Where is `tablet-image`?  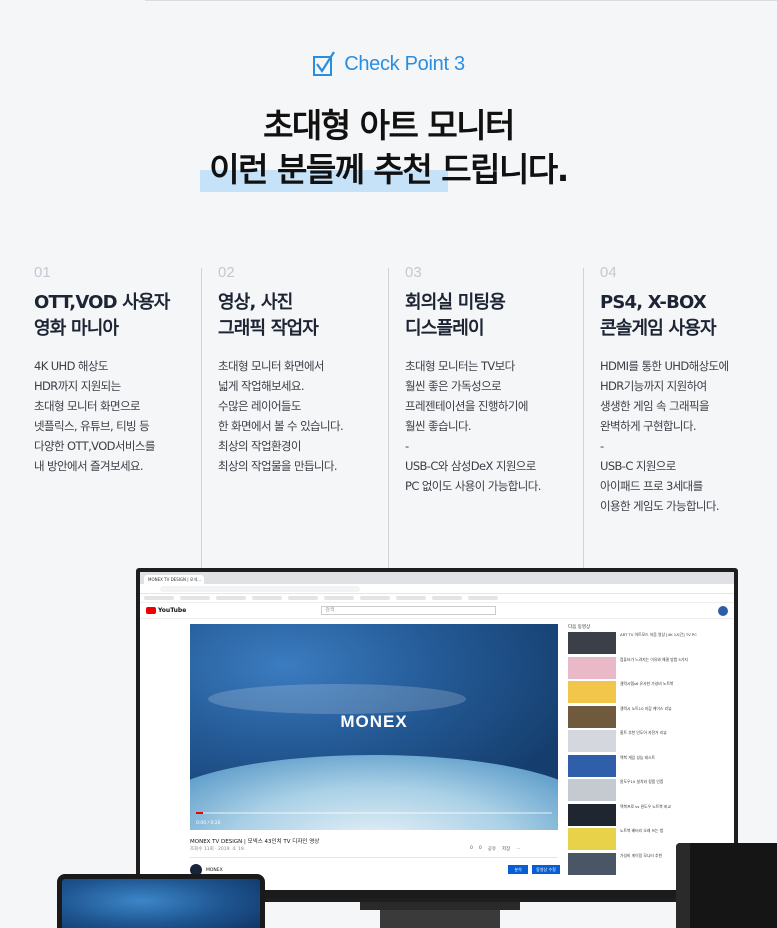 tablet-image is located at coordinates (161, 901).